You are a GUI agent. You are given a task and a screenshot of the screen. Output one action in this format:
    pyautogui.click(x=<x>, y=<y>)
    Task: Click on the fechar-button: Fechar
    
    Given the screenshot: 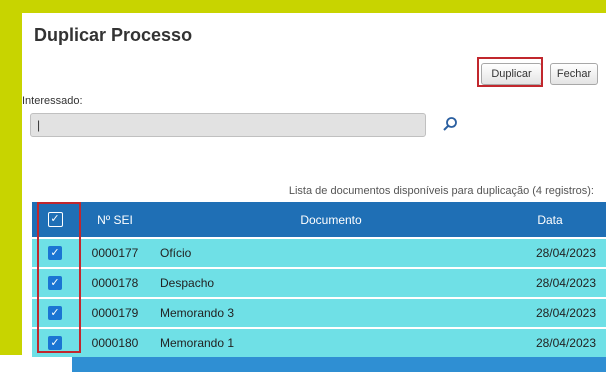 What is the action you would take?
    pyautogui.click(x=574, y=74)
    